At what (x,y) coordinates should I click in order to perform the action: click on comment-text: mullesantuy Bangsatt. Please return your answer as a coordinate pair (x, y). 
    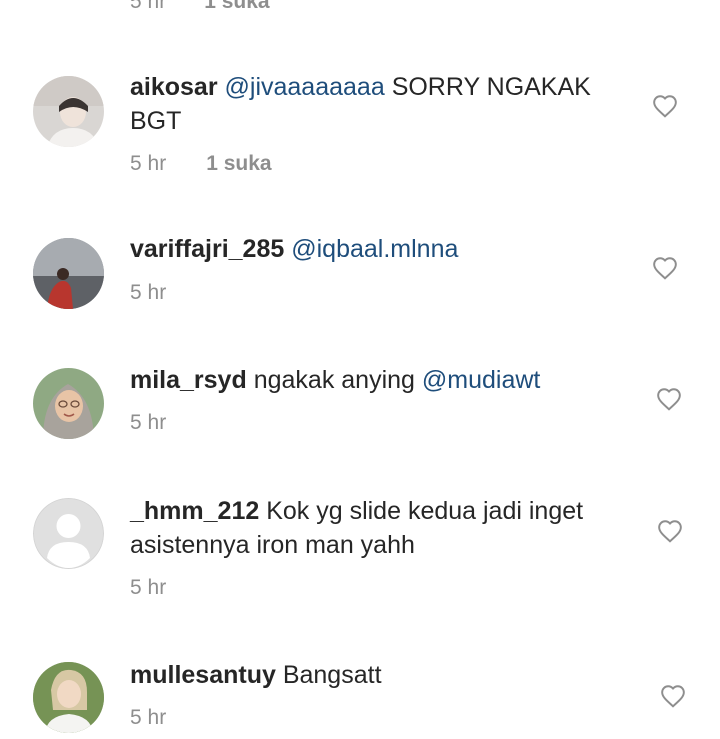
    Looking at the image, I should click on (380, 675).